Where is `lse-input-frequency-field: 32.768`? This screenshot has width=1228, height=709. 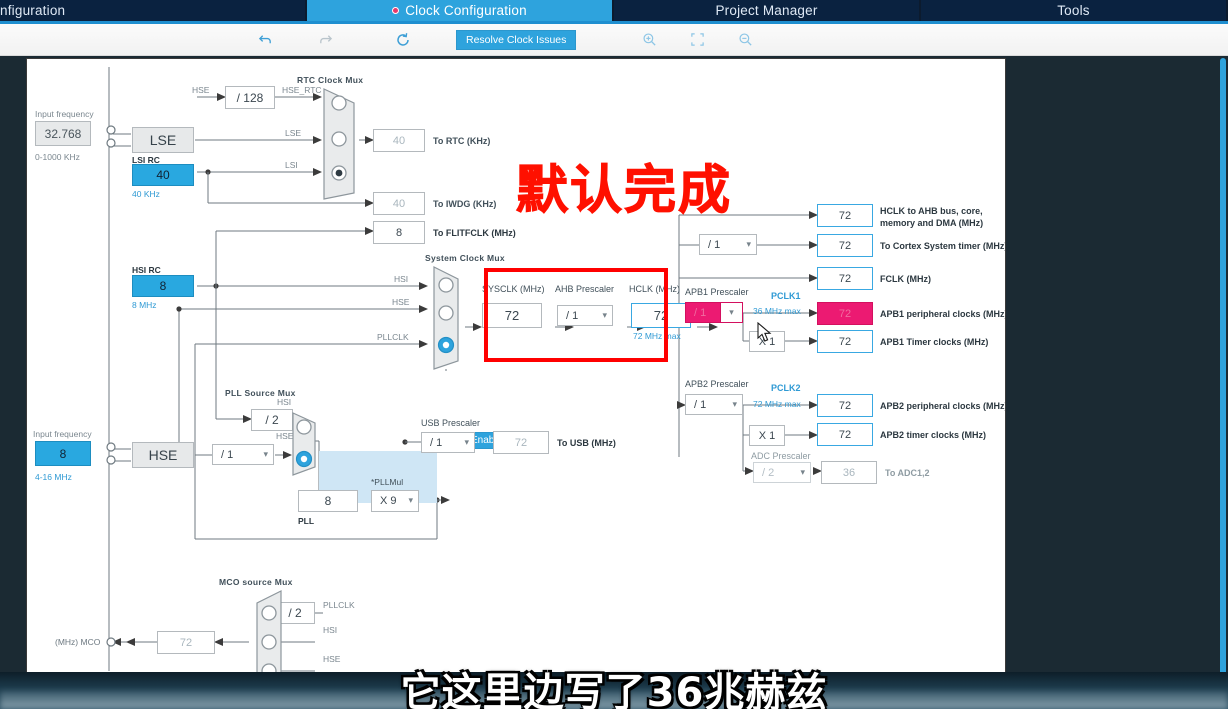 lse-input-frequency-field: 32.768 is located at coordinates (63, 133).